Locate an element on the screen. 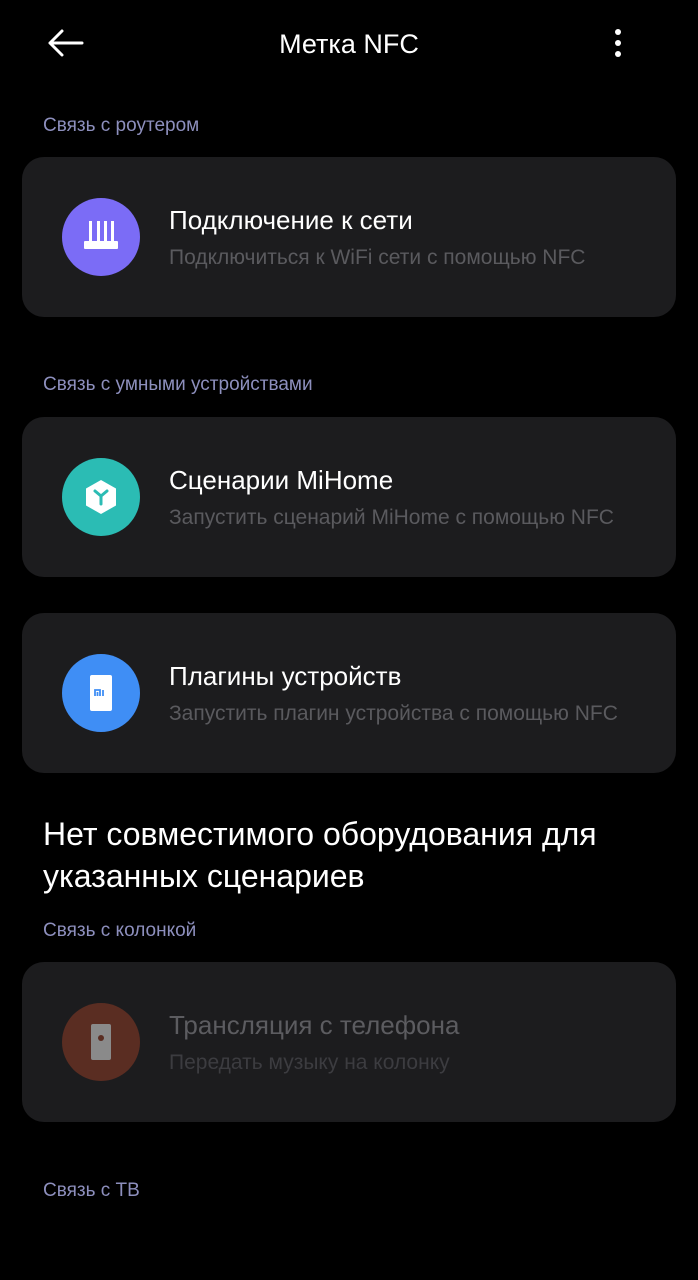 Image resolution: width=698 pixels, height=1280 pixels. more-vertical-icon is located at coordinates (618, 43).